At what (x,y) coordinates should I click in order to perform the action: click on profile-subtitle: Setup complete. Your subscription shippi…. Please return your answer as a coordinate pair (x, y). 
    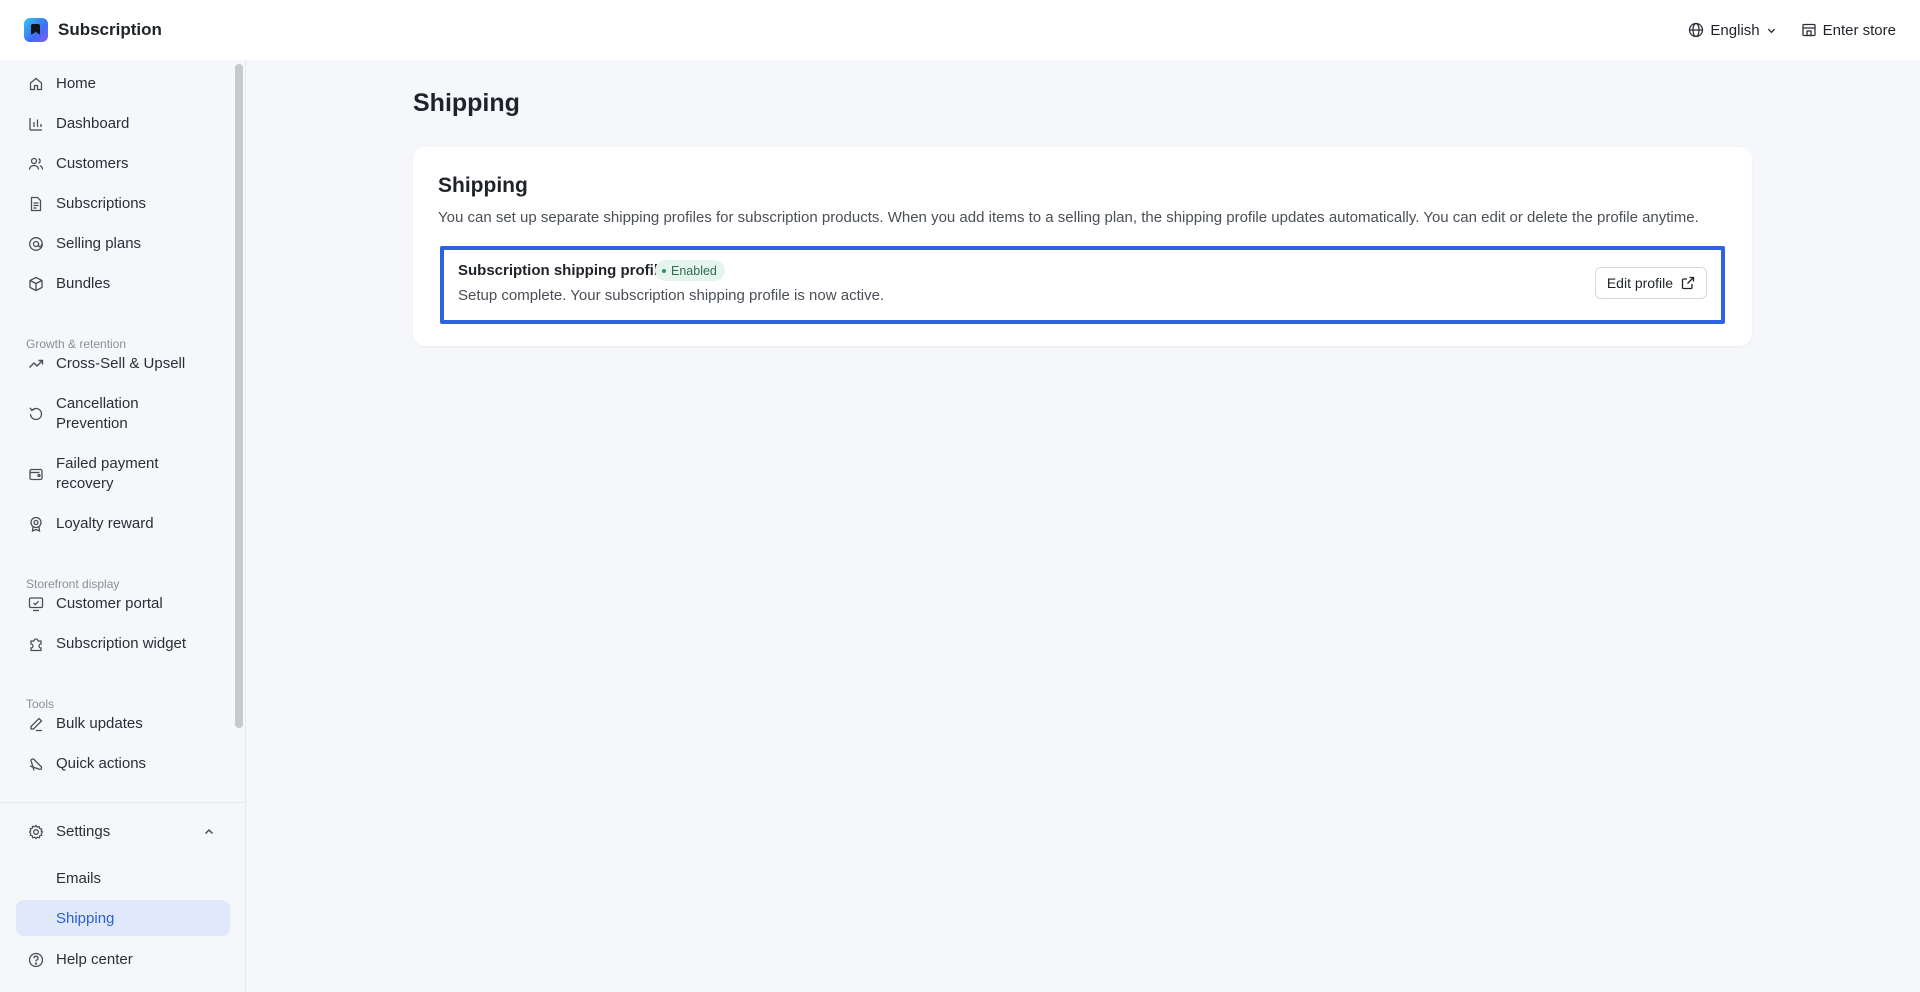
    Looking at the image, I should click on (671, 295).